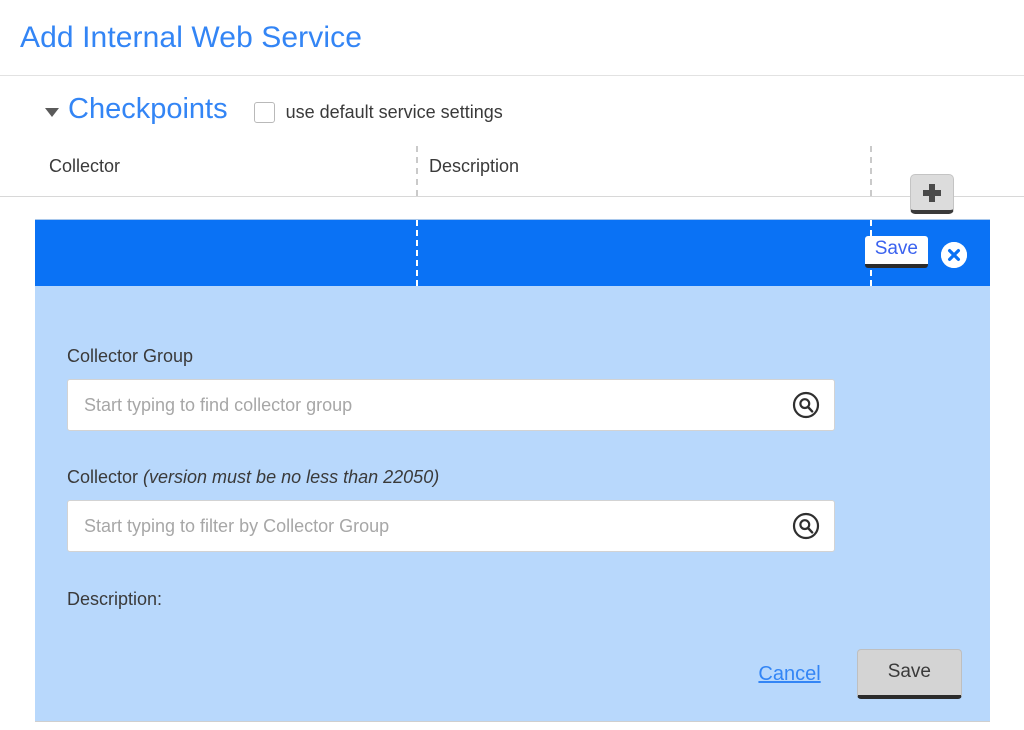  I want to click on collector-label-text: Collector, so click(105, 477).